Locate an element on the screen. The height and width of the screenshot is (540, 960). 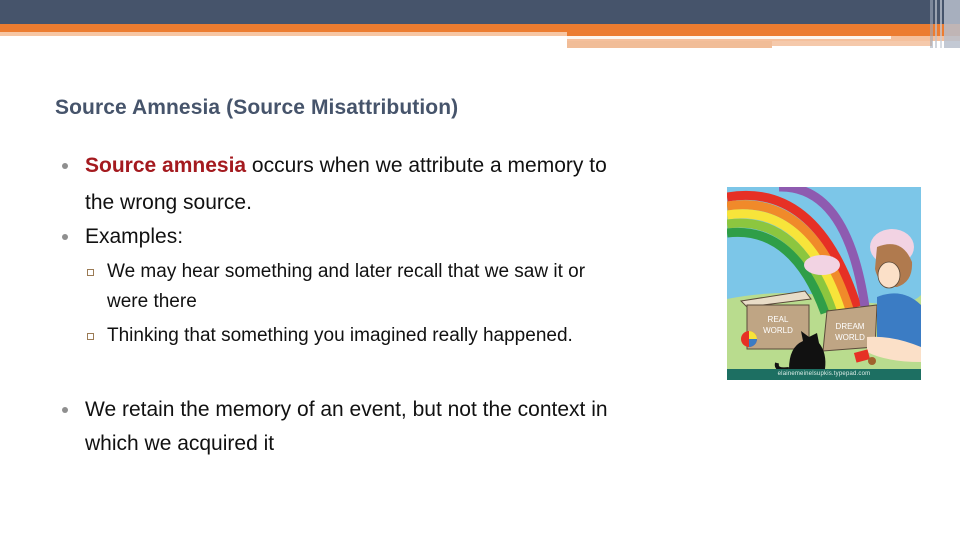
bullet-text-line2: which we acquired it is located at coordinates (180, 443).